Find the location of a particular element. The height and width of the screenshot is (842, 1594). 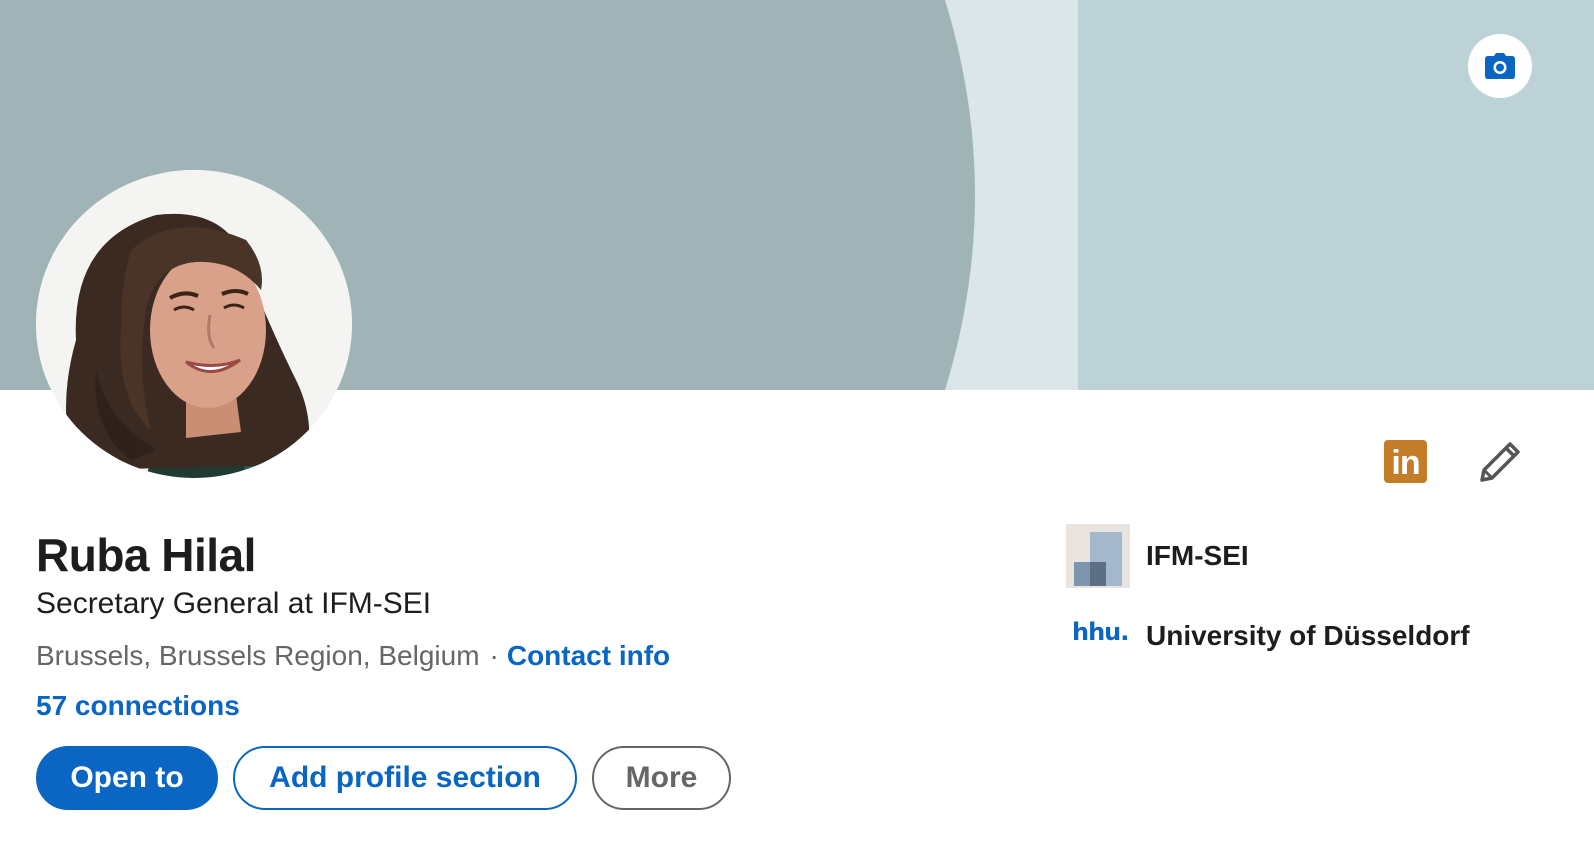

ifm-sei-logo is located at coordinates (1098, 556).